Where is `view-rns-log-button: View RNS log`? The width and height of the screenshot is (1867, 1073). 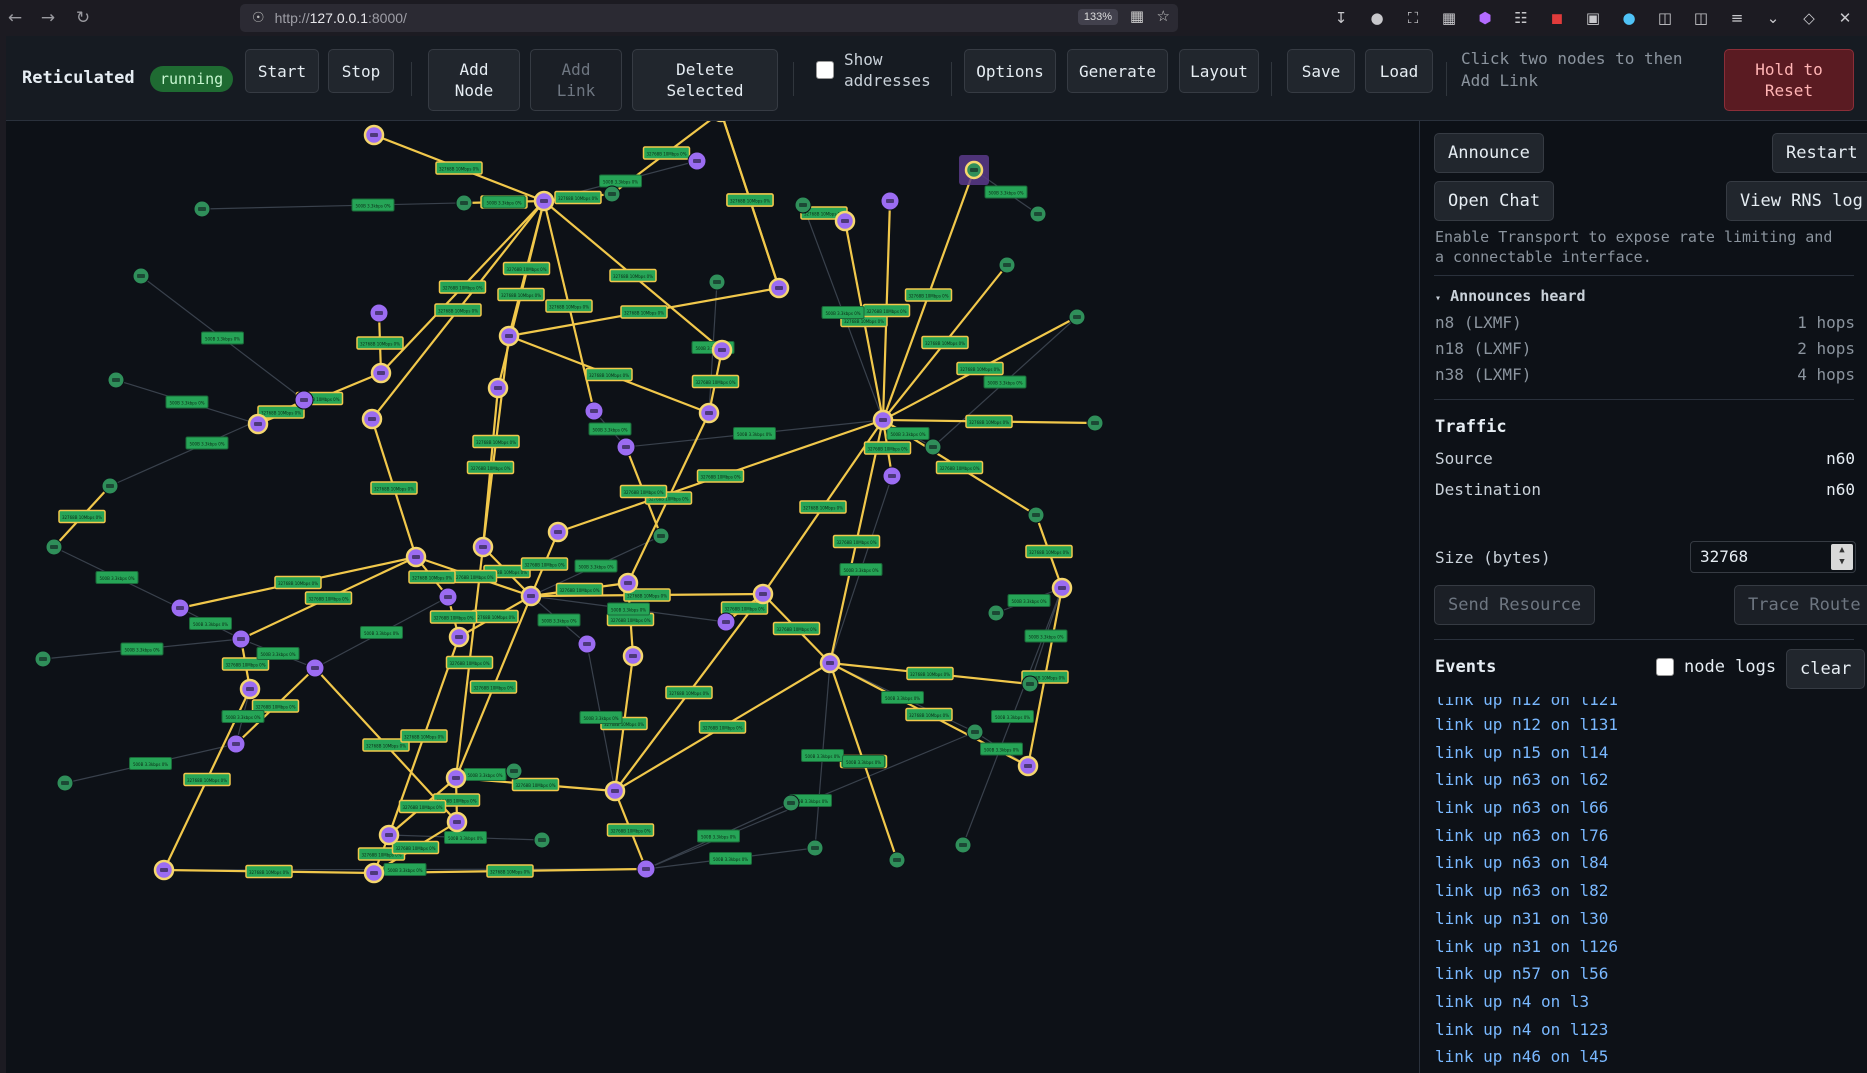
view-rns-log-button: View RNS log is located at coordinates (1796, 201).